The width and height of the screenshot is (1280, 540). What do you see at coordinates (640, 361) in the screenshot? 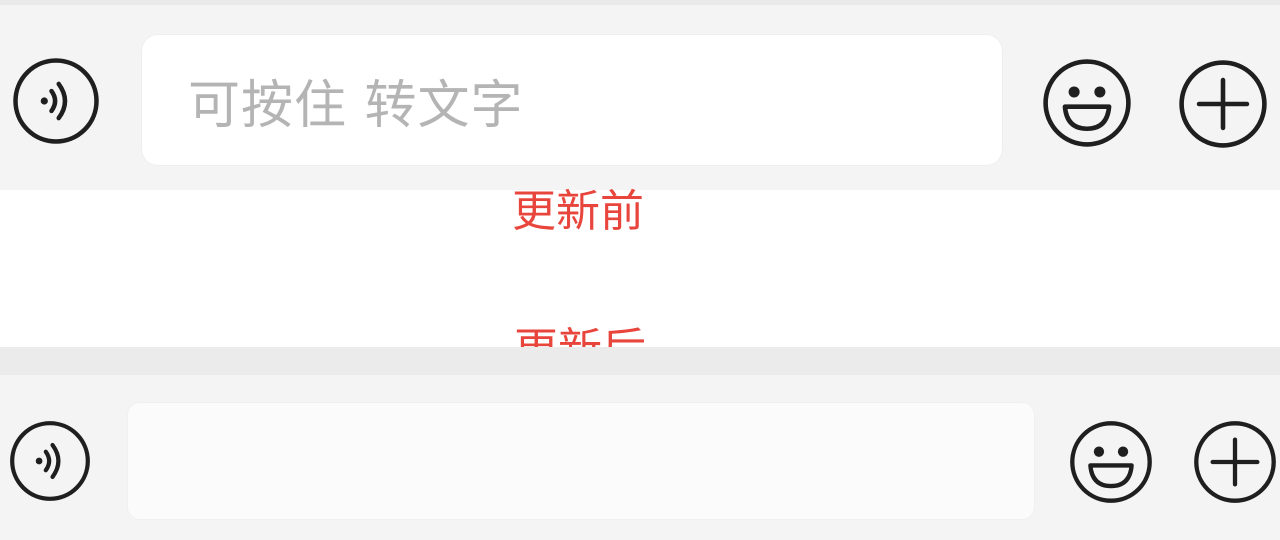
I see `bar-divider-strip` at bounding box center [640, 361].